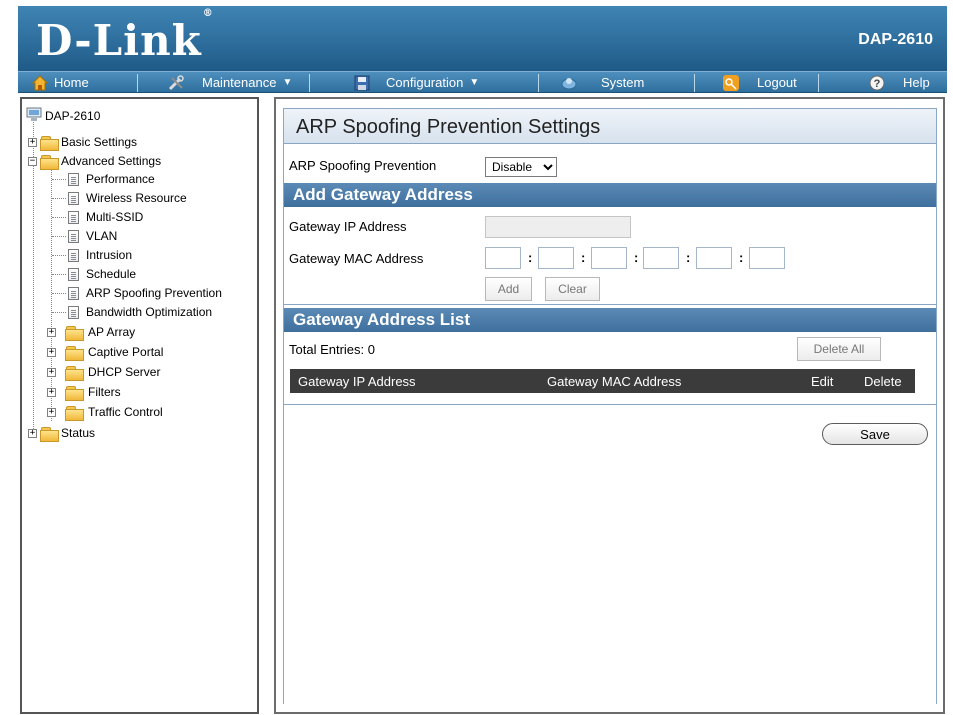  Describe the element at coordinates (899, 82) in the screenshot. I see `menu-help: ? Help` at that location.